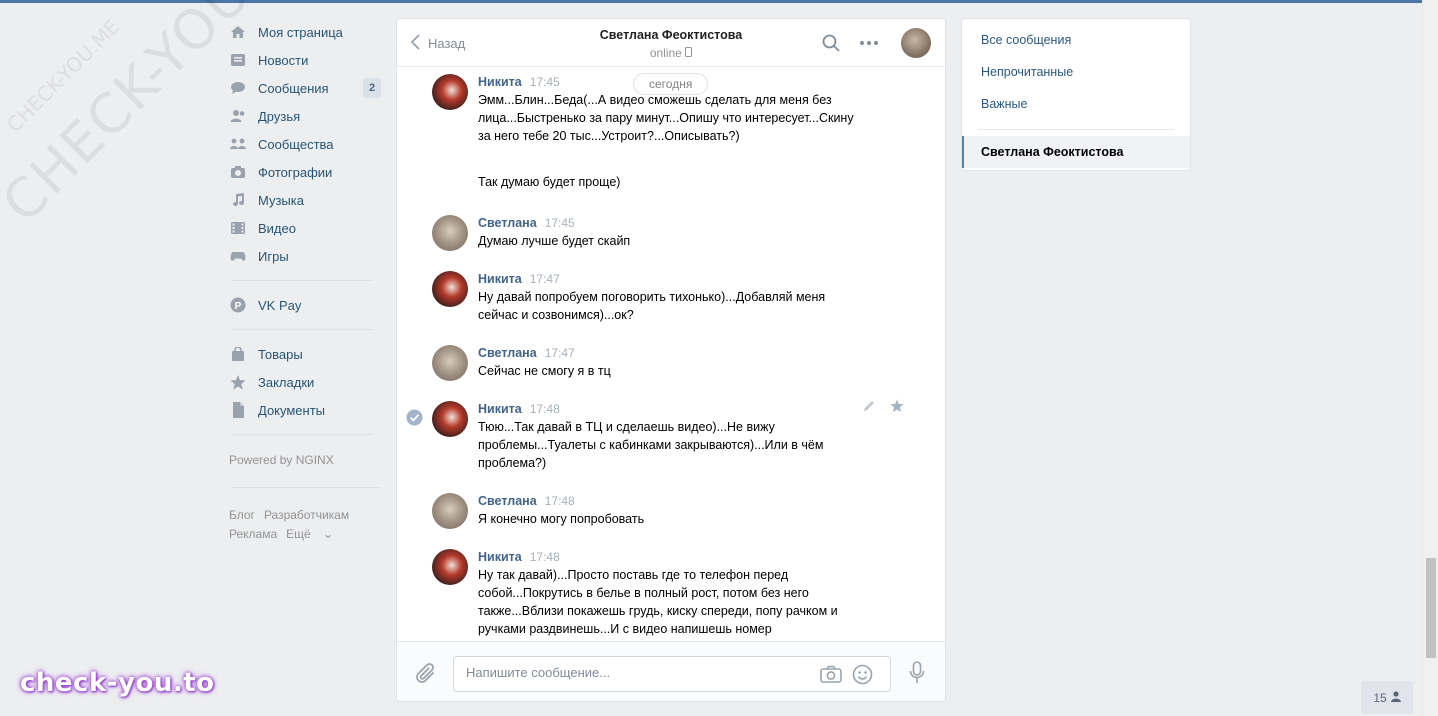  I want to click on nav-item-groups: Сообщества, so click(305, 144).